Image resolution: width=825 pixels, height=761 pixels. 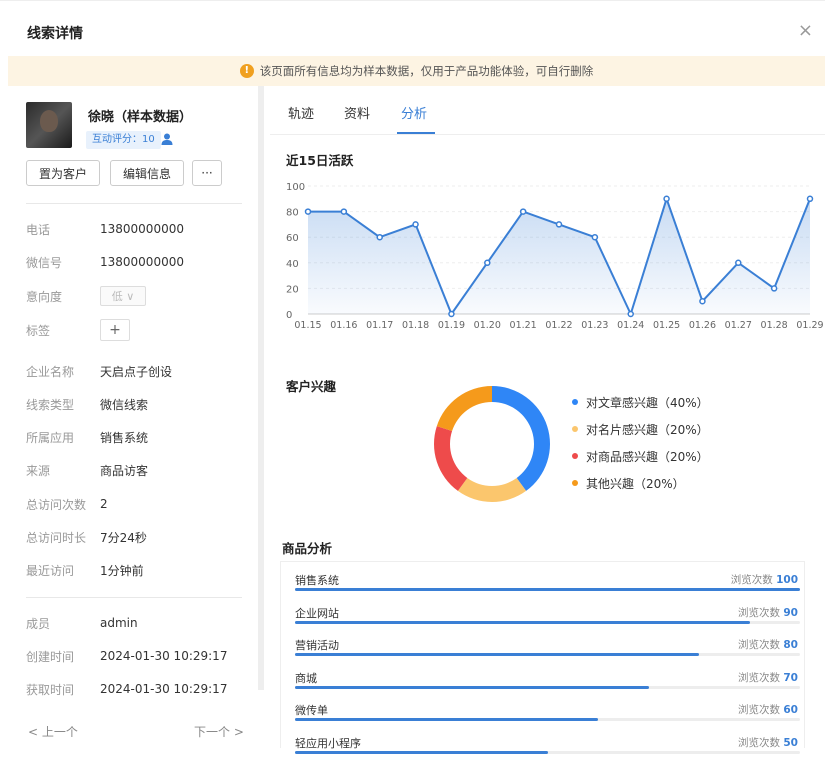 I want to click on legend-item: 其他兴趣（20%）, so click(x=628, y=483).